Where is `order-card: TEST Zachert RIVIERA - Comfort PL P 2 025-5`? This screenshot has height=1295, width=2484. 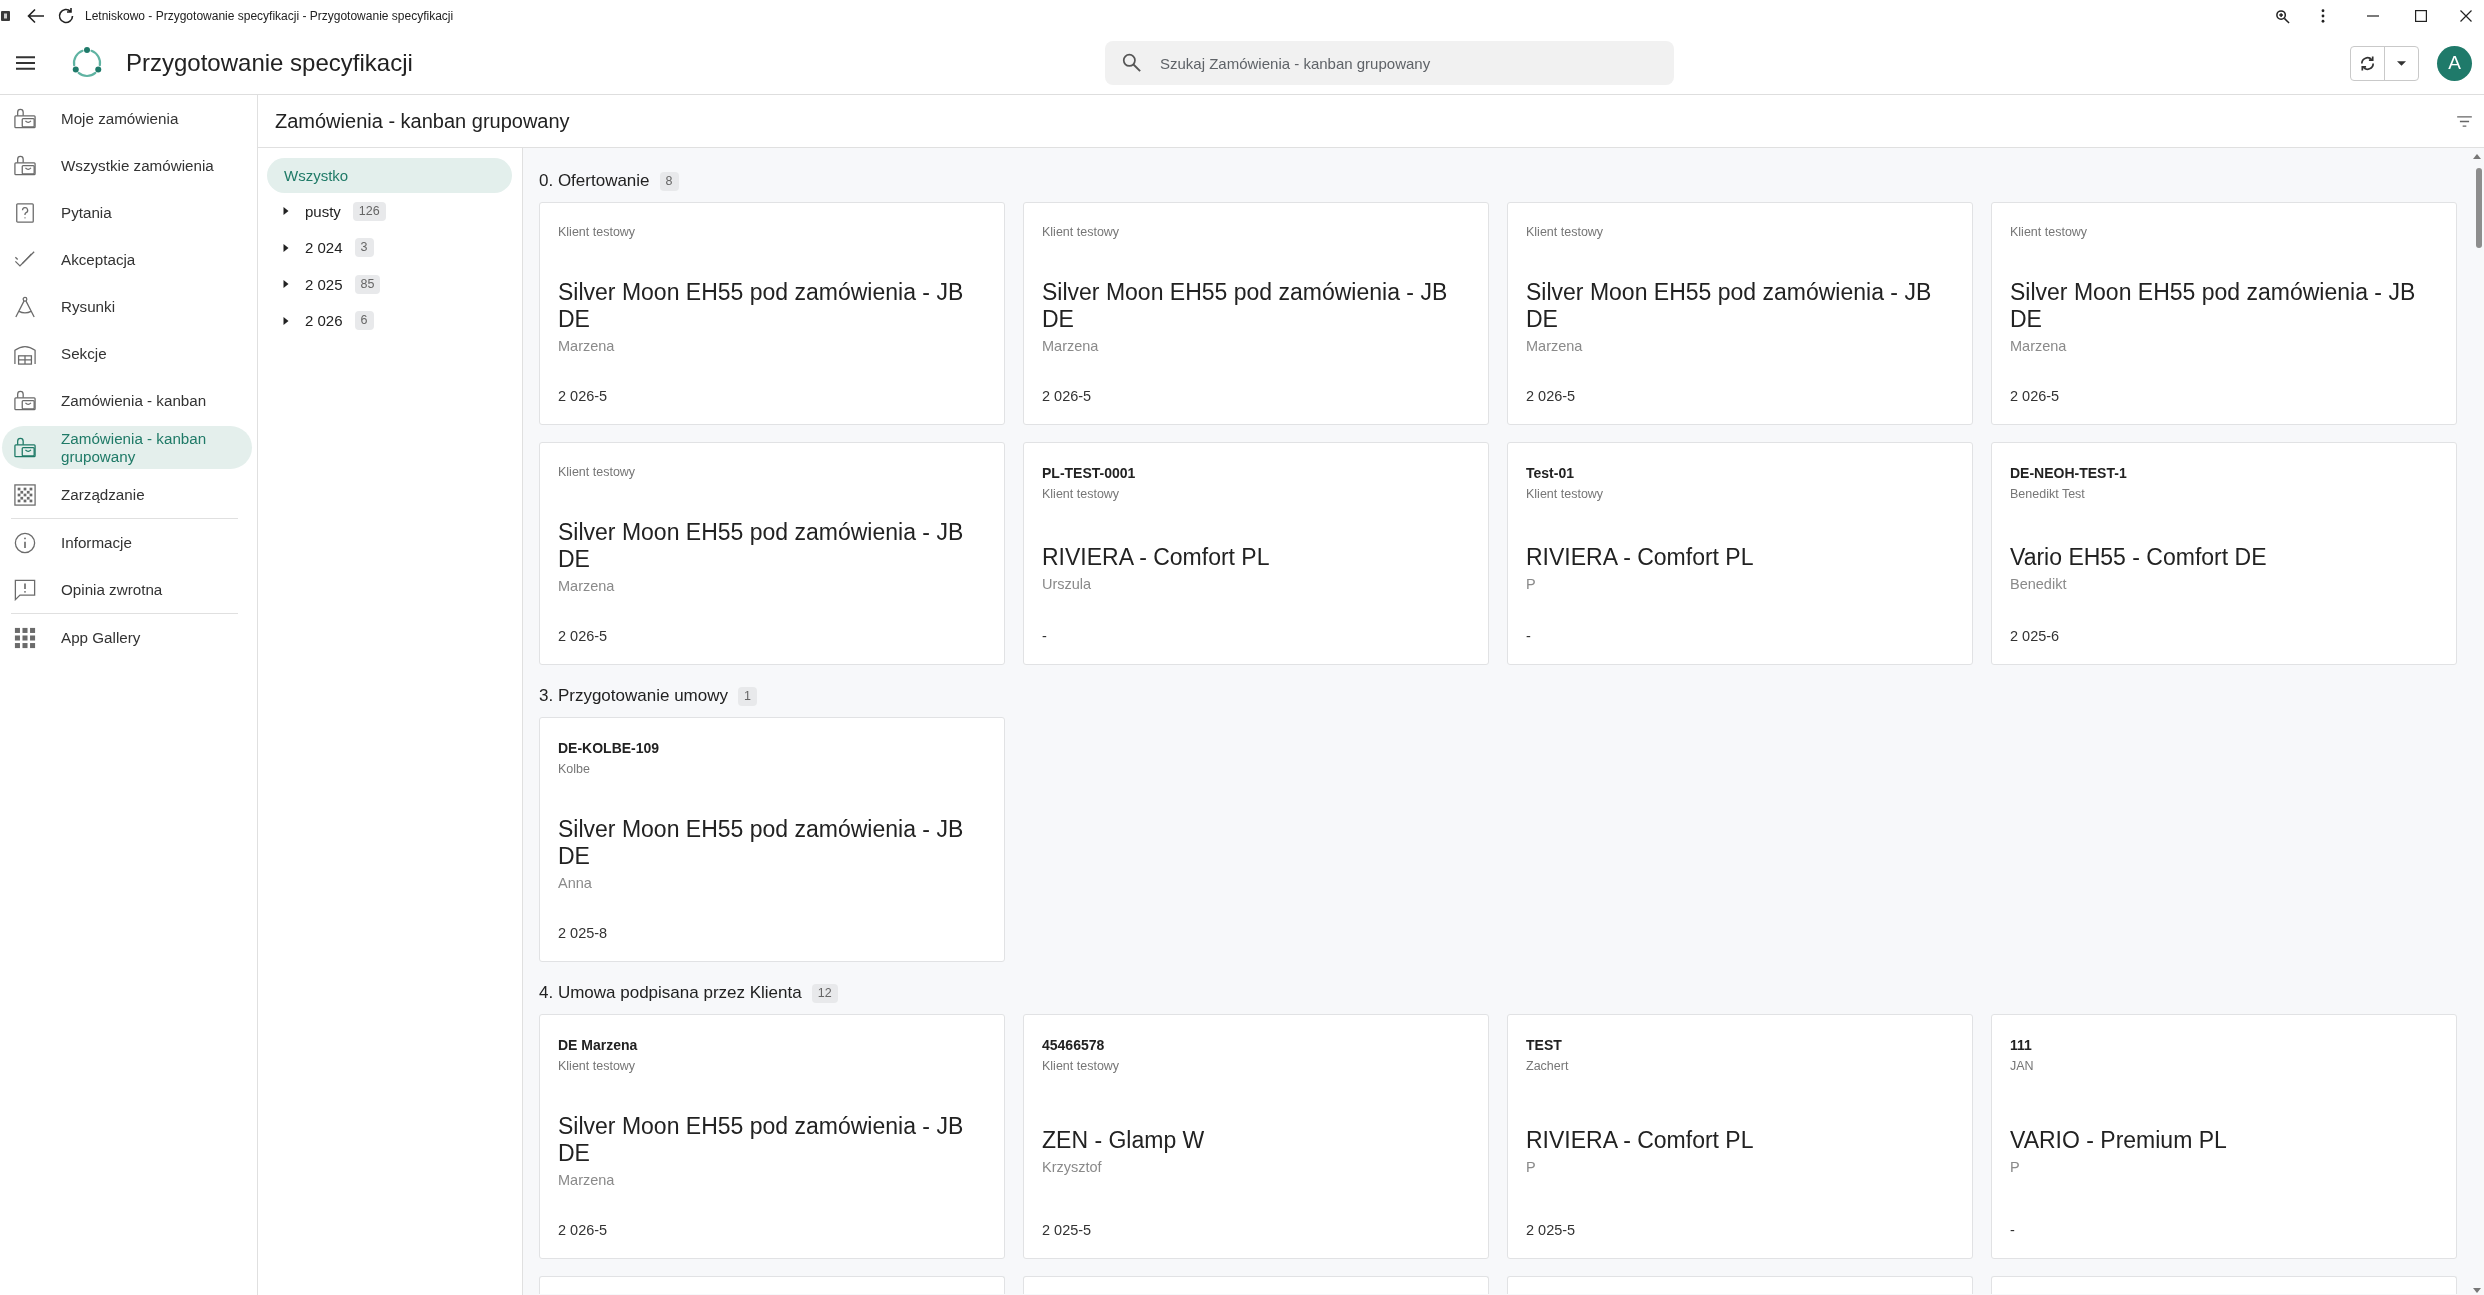 order-card: TEST Zachert RIVIERA - Comfort PL P 2 025-5 is located at coordinates (1740, 1136).